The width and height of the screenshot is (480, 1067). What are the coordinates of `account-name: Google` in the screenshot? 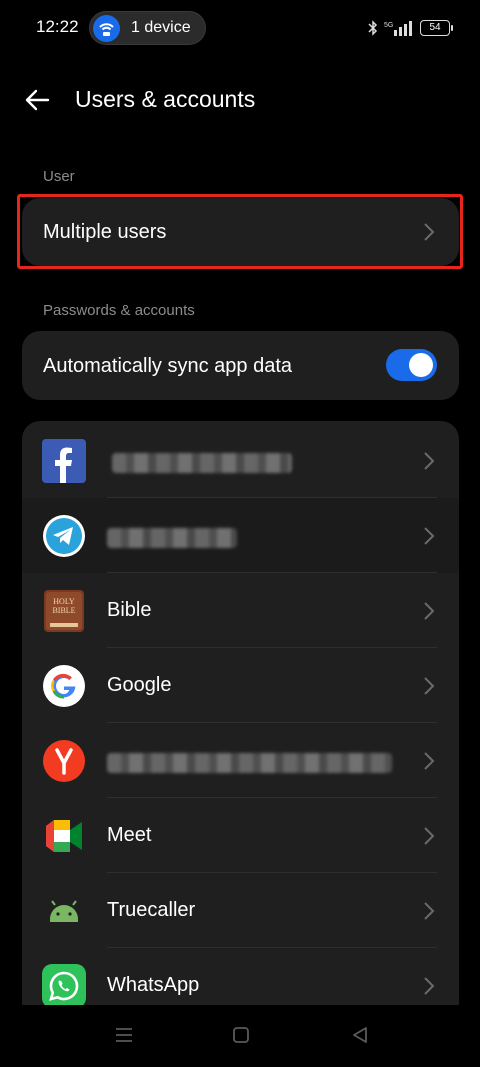 It's located at (139, 685).